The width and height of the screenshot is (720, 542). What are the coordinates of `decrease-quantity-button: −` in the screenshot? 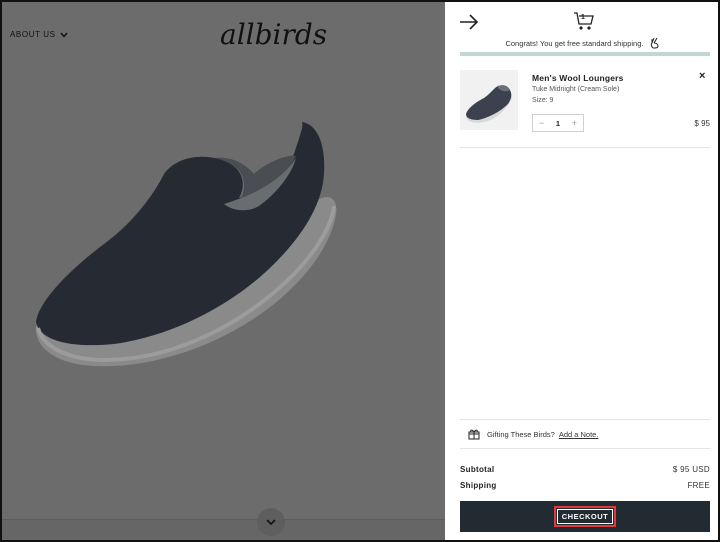 It's located at (541, 123).